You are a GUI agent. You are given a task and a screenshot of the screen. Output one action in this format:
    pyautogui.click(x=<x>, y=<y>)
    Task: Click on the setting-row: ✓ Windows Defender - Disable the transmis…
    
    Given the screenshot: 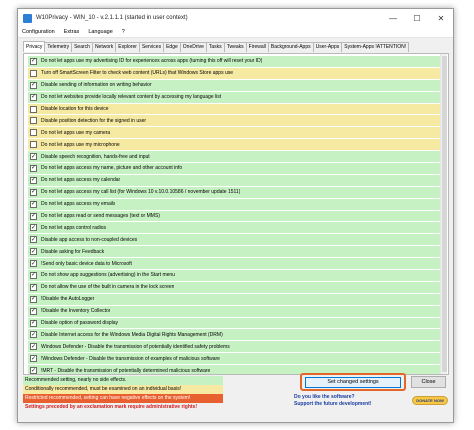 What is the action you would take?
    pyautogui.click(x=234, y=347)
    